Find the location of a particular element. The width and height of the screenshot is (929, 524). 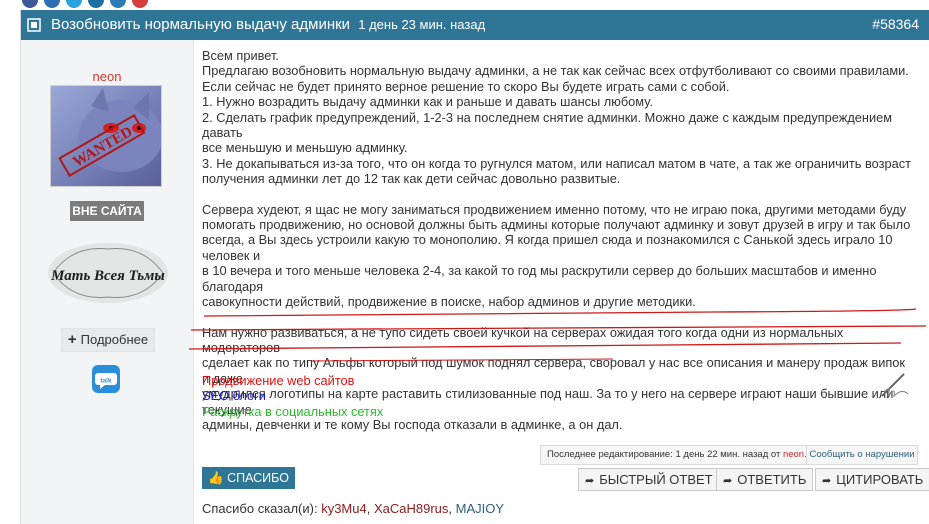

plus-icon: + is located at coordinates (72, 339).